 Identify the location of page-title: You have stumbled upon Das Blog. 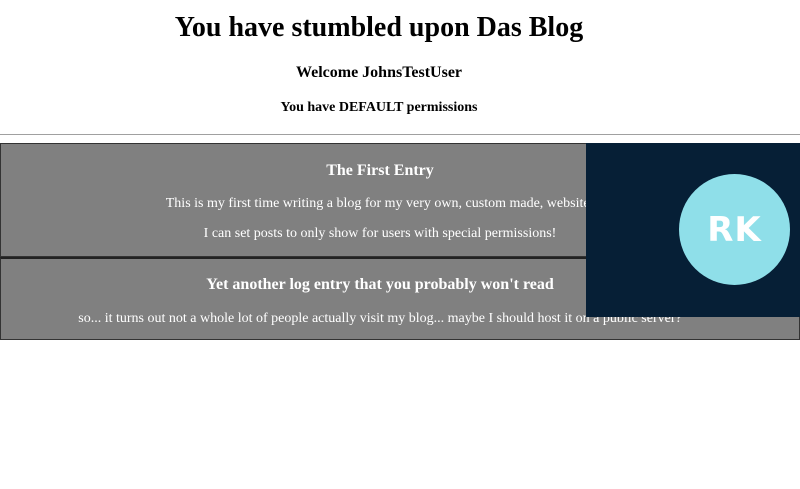
(379, 27).